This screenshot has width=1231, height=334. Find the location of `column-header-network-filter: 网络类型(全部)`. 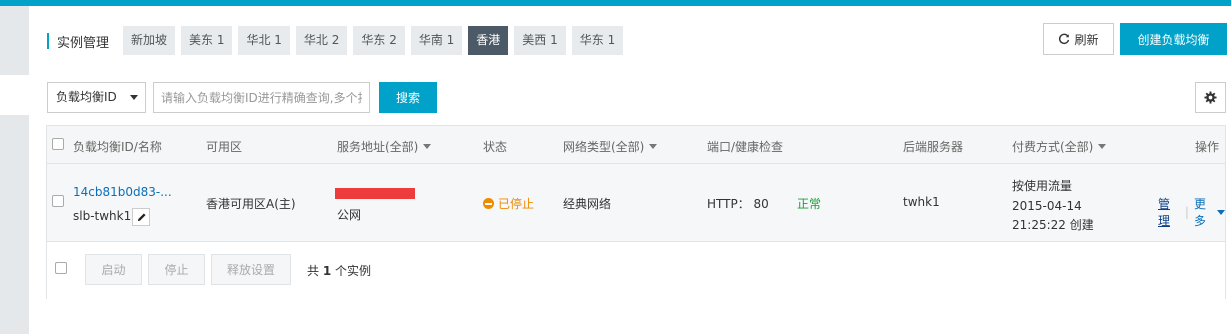

column-header-network-filter: 网络类型(全部) is located at coordinates (610, 146).